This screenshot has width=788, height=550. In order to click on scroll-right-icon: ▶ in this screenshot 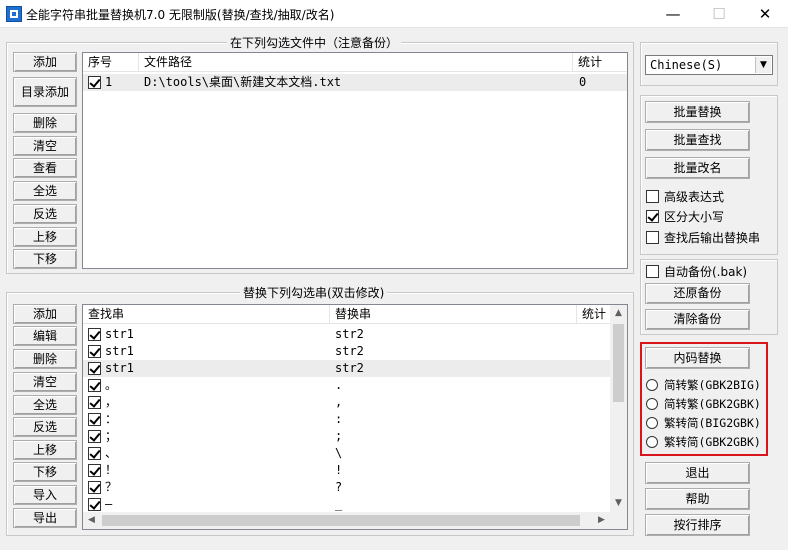, I will do `click(601, 520)`.